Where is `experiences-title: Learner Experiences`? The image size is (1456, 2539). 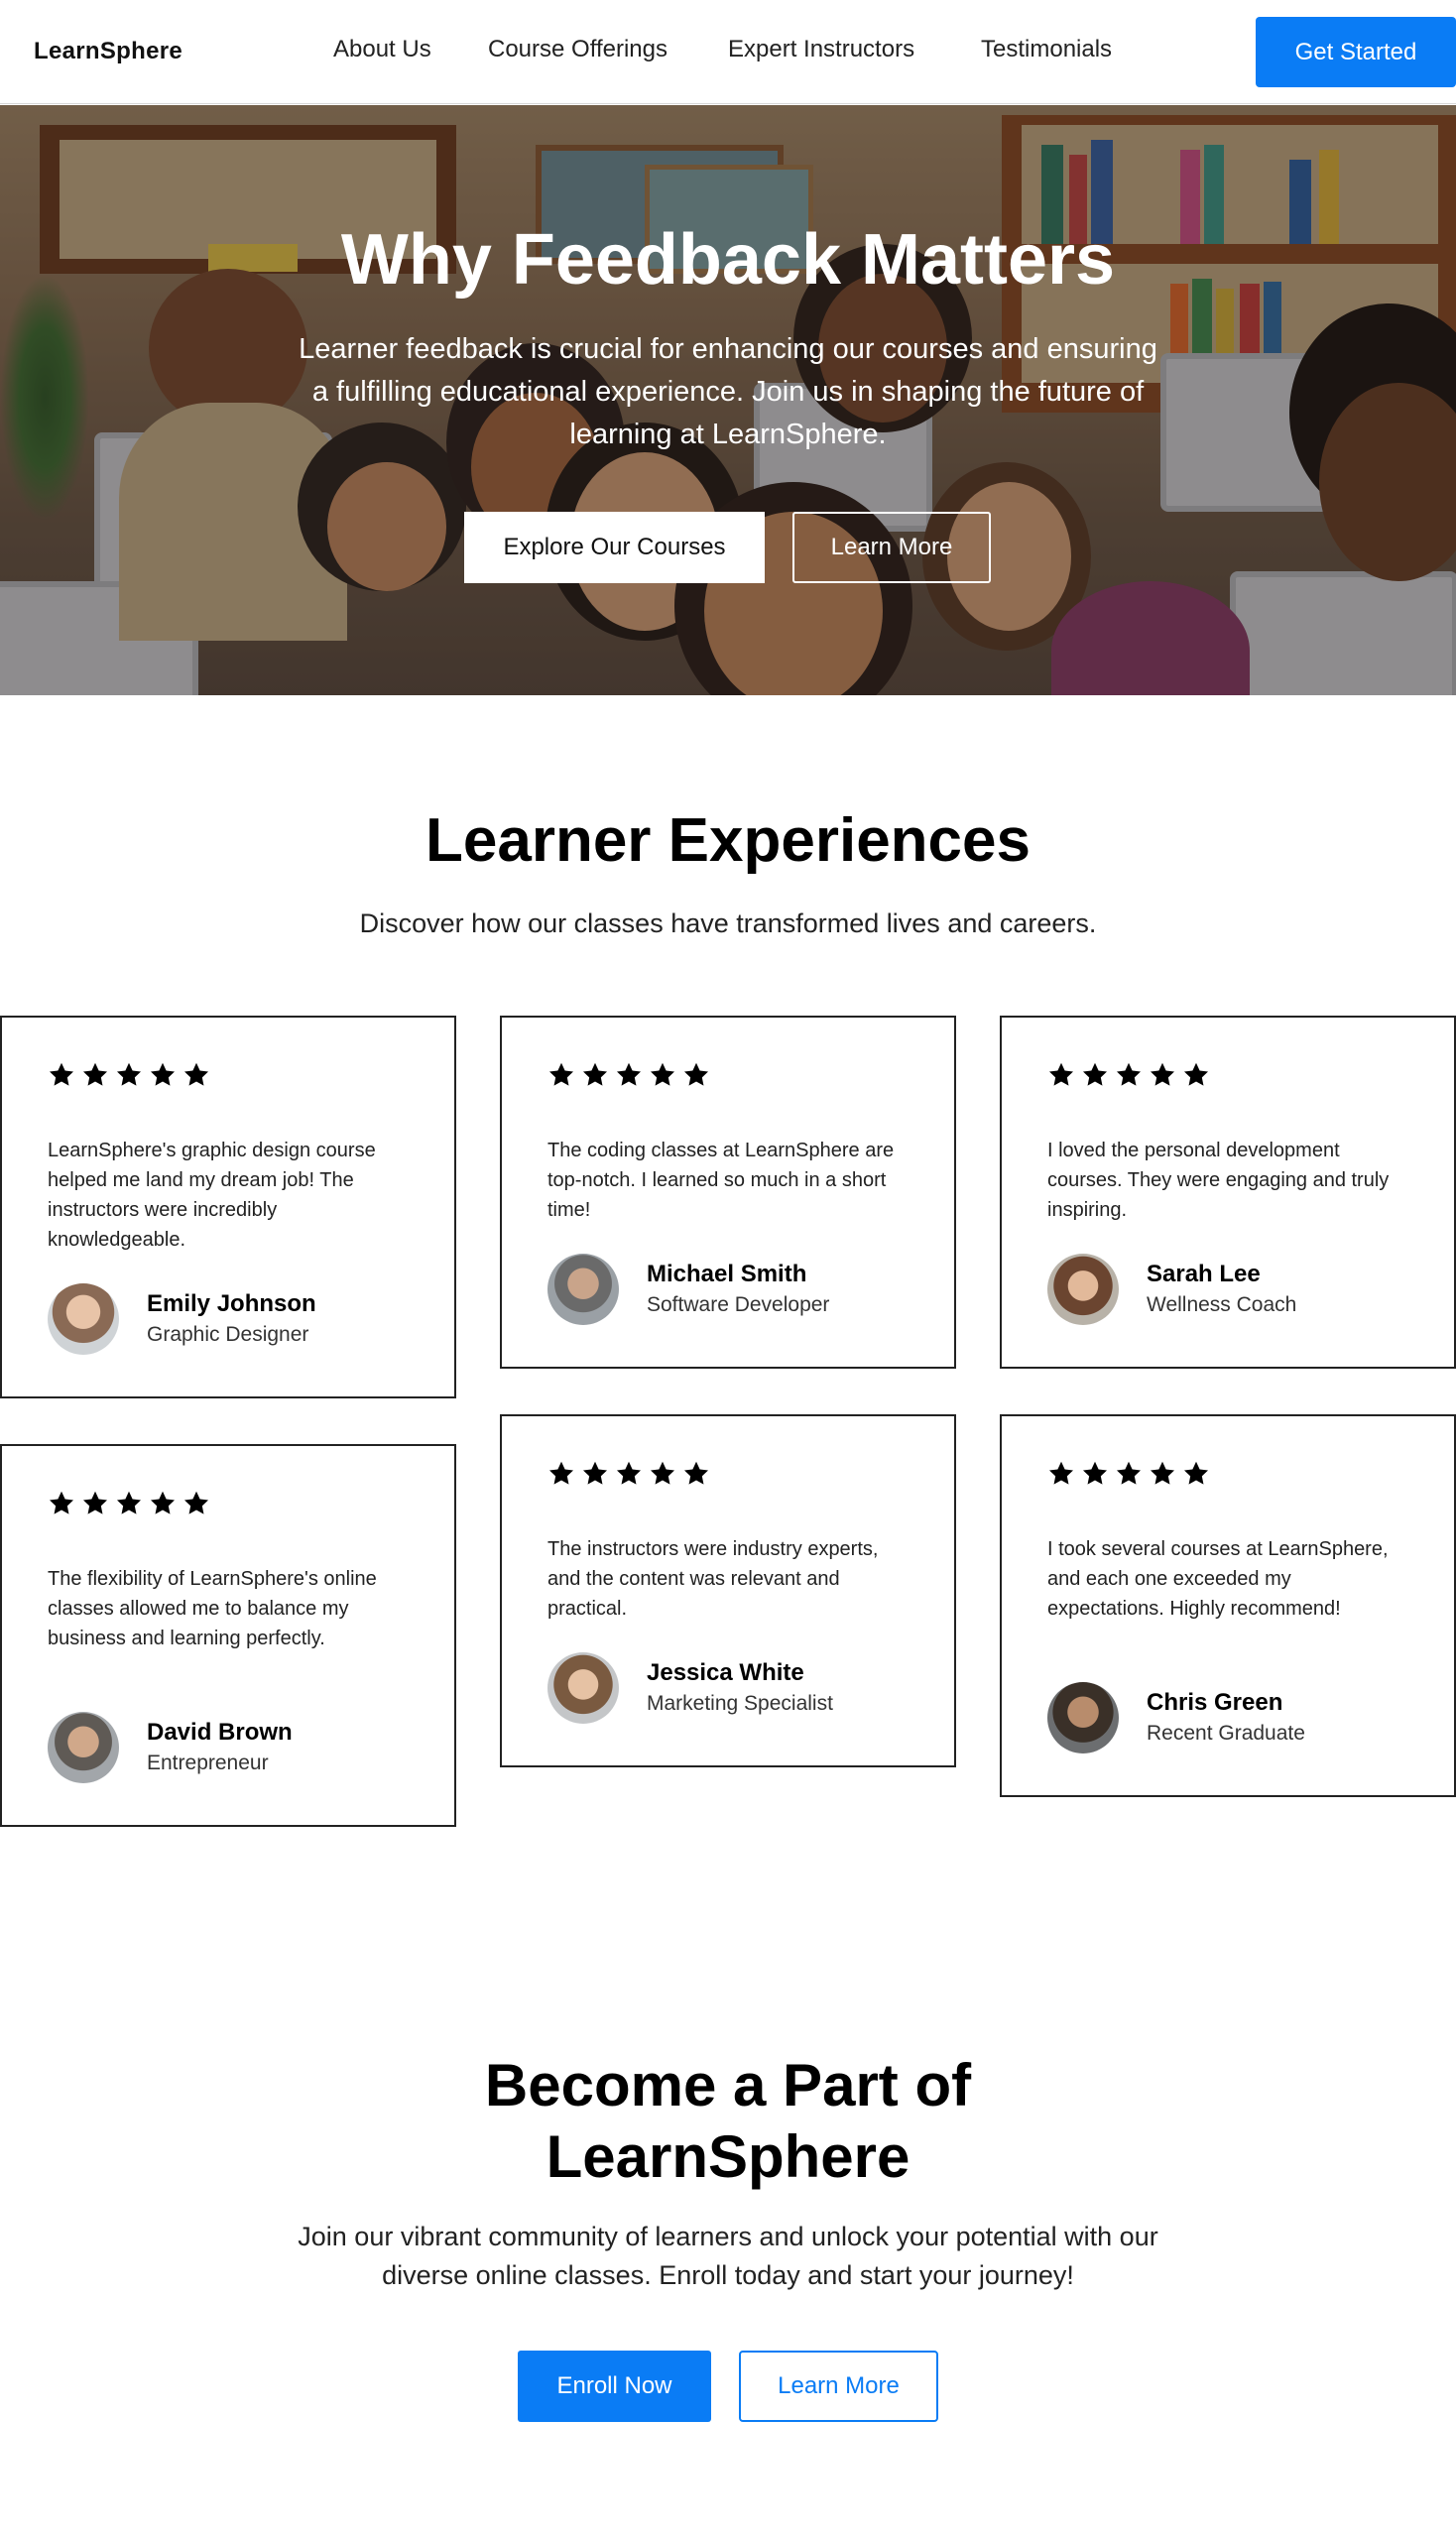
experiences-title: Learner Experiences is located at coordinates (728, 841).